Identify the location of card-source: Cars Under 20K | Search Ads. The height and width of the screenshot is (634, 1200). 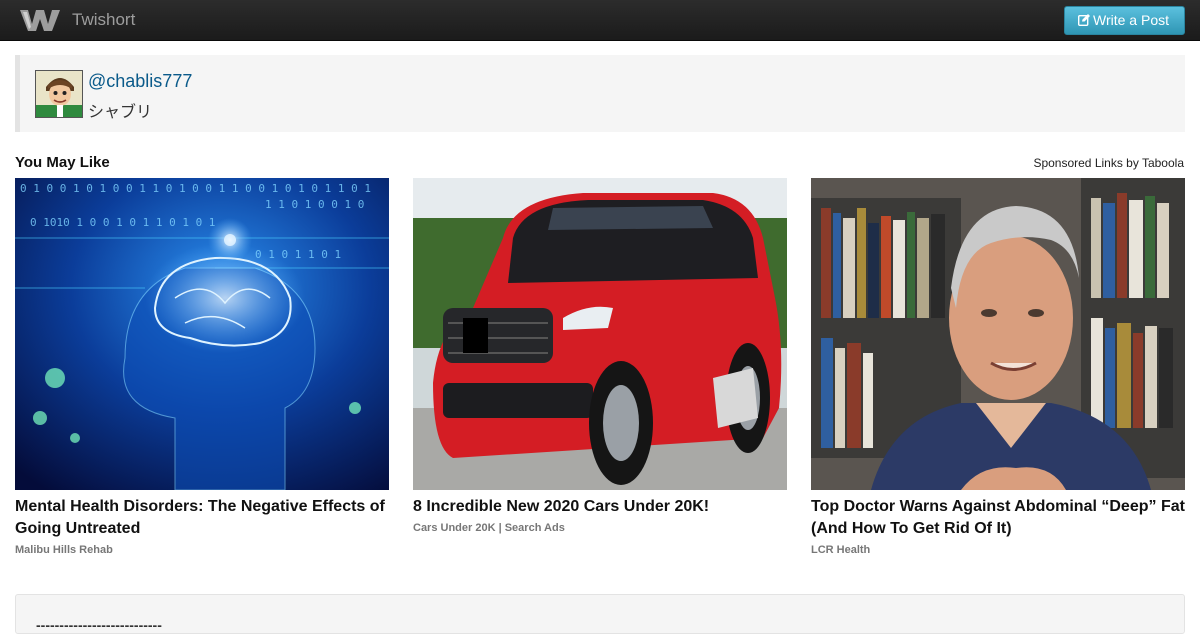
(600, 528).